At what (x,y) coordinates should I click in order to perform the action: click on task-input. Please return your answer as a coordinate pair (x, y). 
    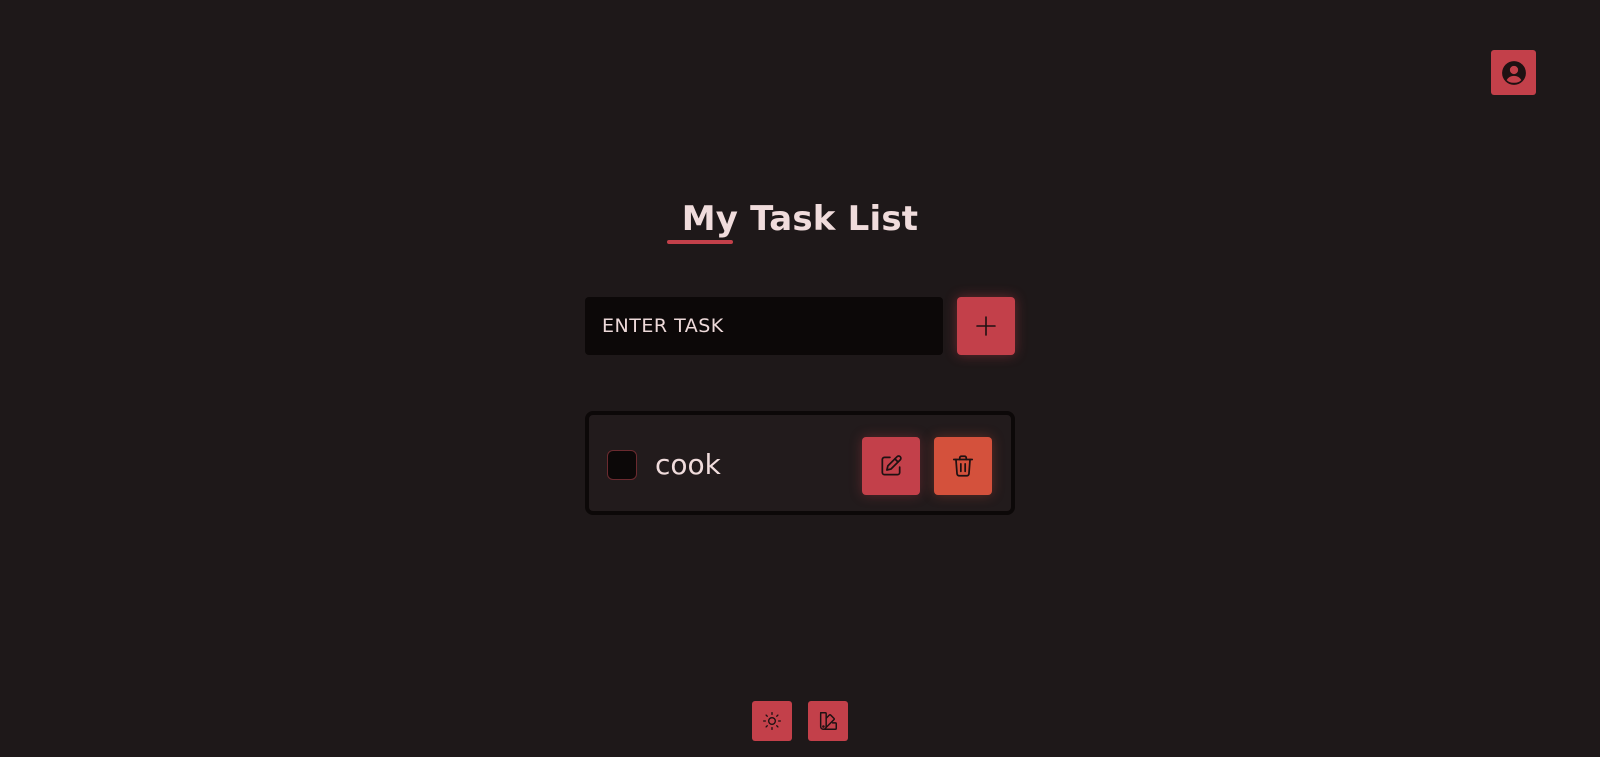
    Looking at the image, I should click on (764, 326).